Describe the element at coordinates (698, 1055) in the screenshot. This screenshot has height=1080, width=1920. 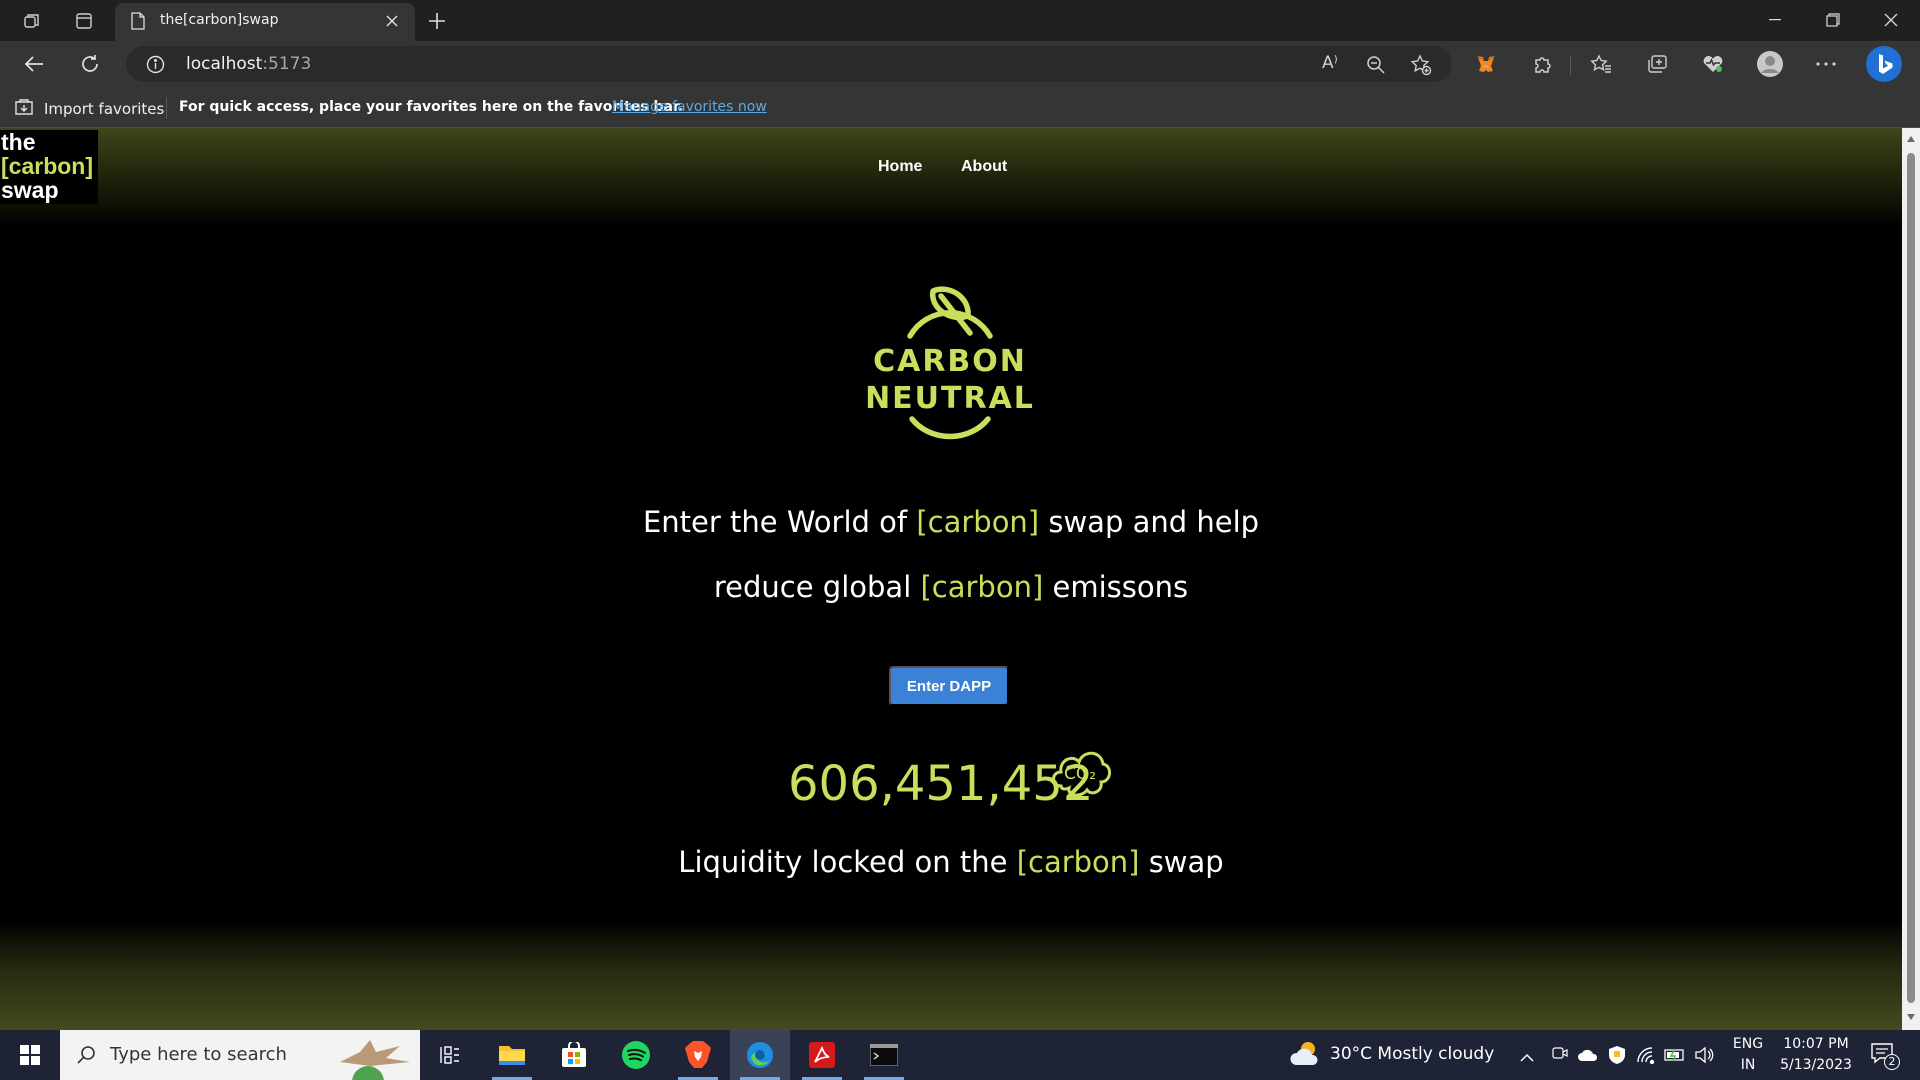
I see `brave-browser-icon` at that location.